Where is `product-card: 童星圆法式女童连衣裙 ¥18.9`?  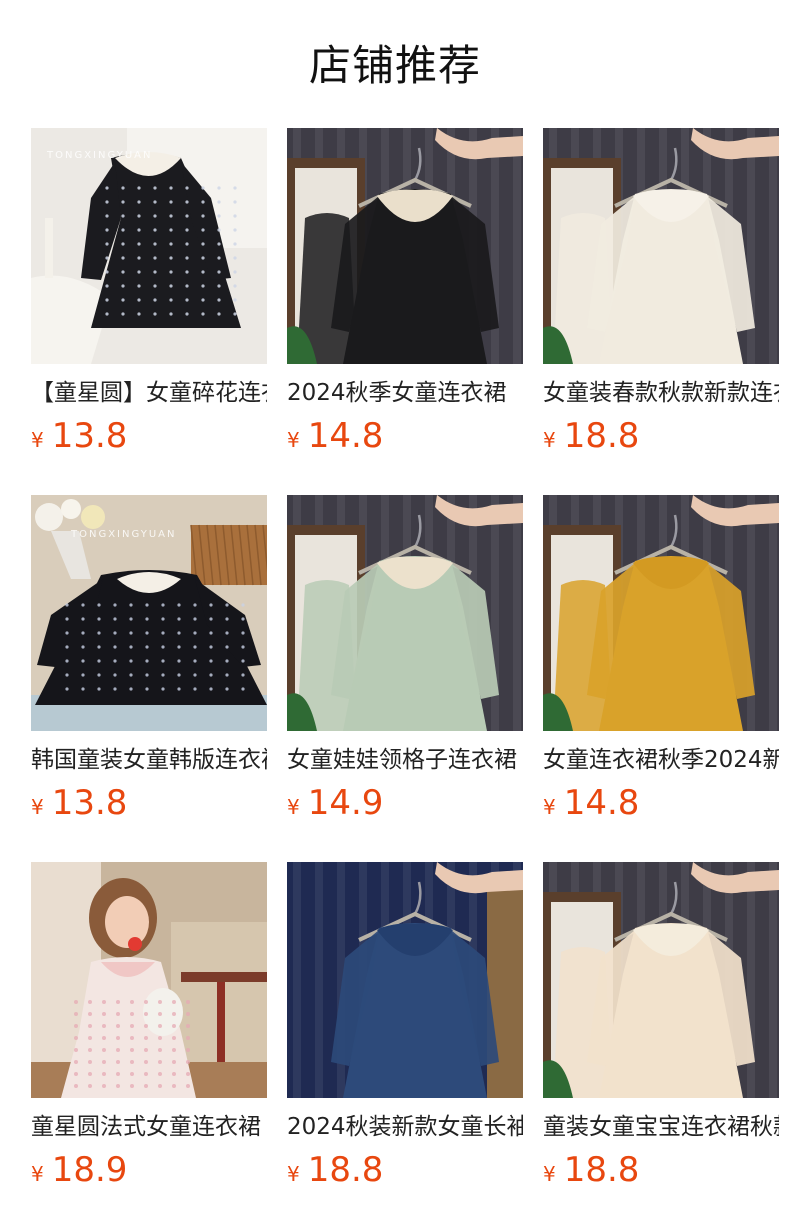
product-card: 童星圆法式女童连衣裙 ¥18.9 is located at coordinates (149, 1026).